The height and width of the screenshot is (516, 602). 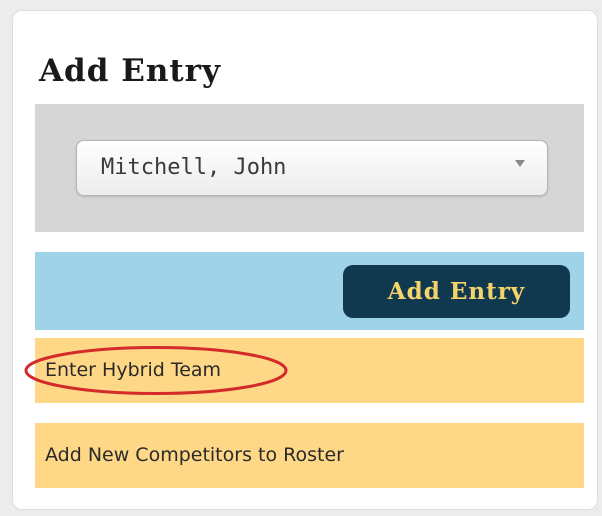 What do you see at coordinates (312, 168) in the screenshot?
I see `competitor-select: Mitchell, John` at bounding box center [312, 168].